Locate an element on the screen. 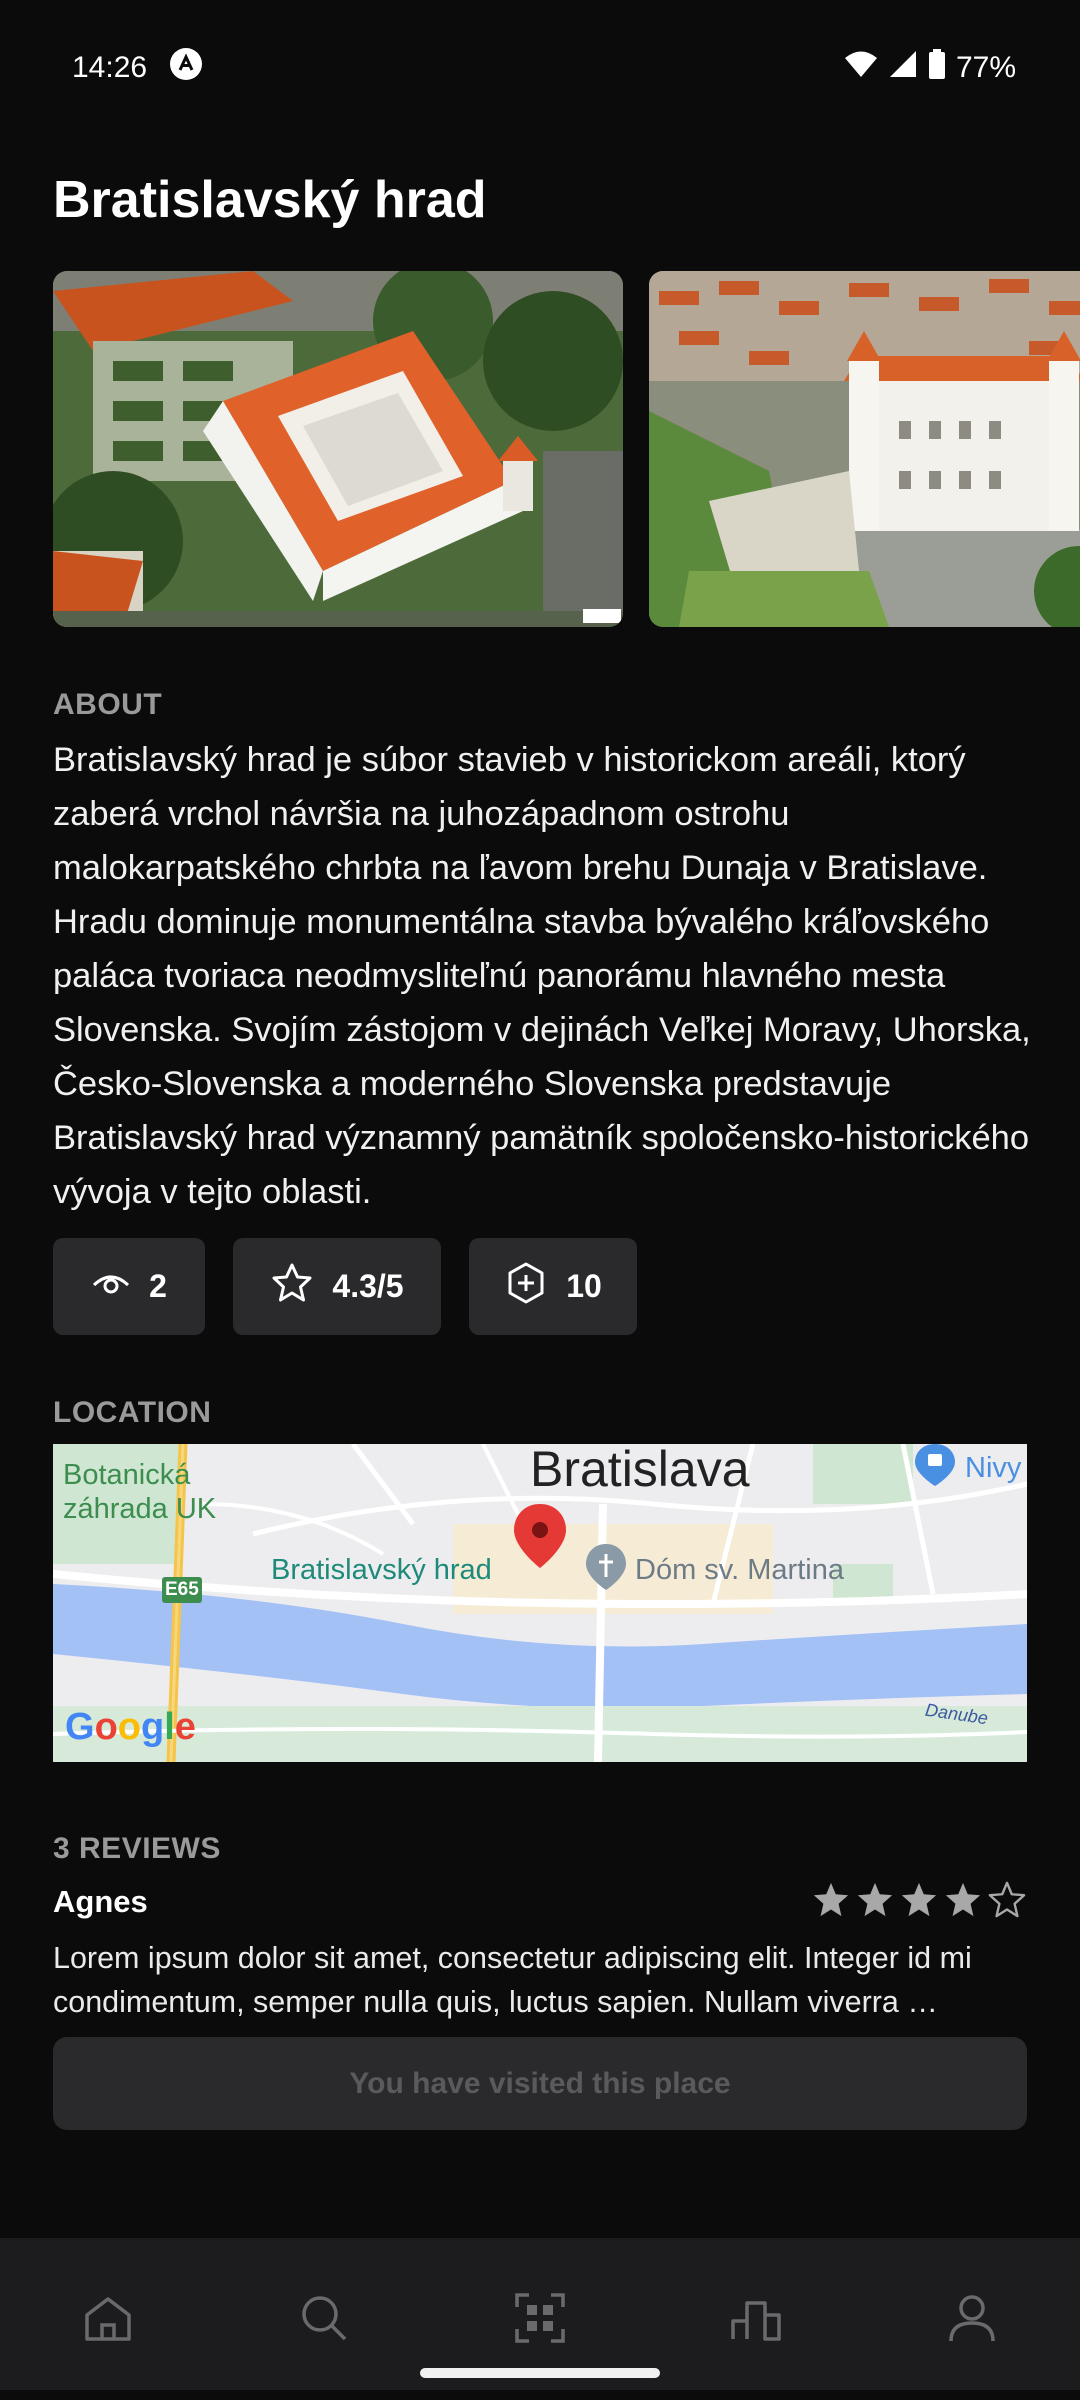 The image size is (1080, 2400). profile-icon is located at coordinates (972, 2318).